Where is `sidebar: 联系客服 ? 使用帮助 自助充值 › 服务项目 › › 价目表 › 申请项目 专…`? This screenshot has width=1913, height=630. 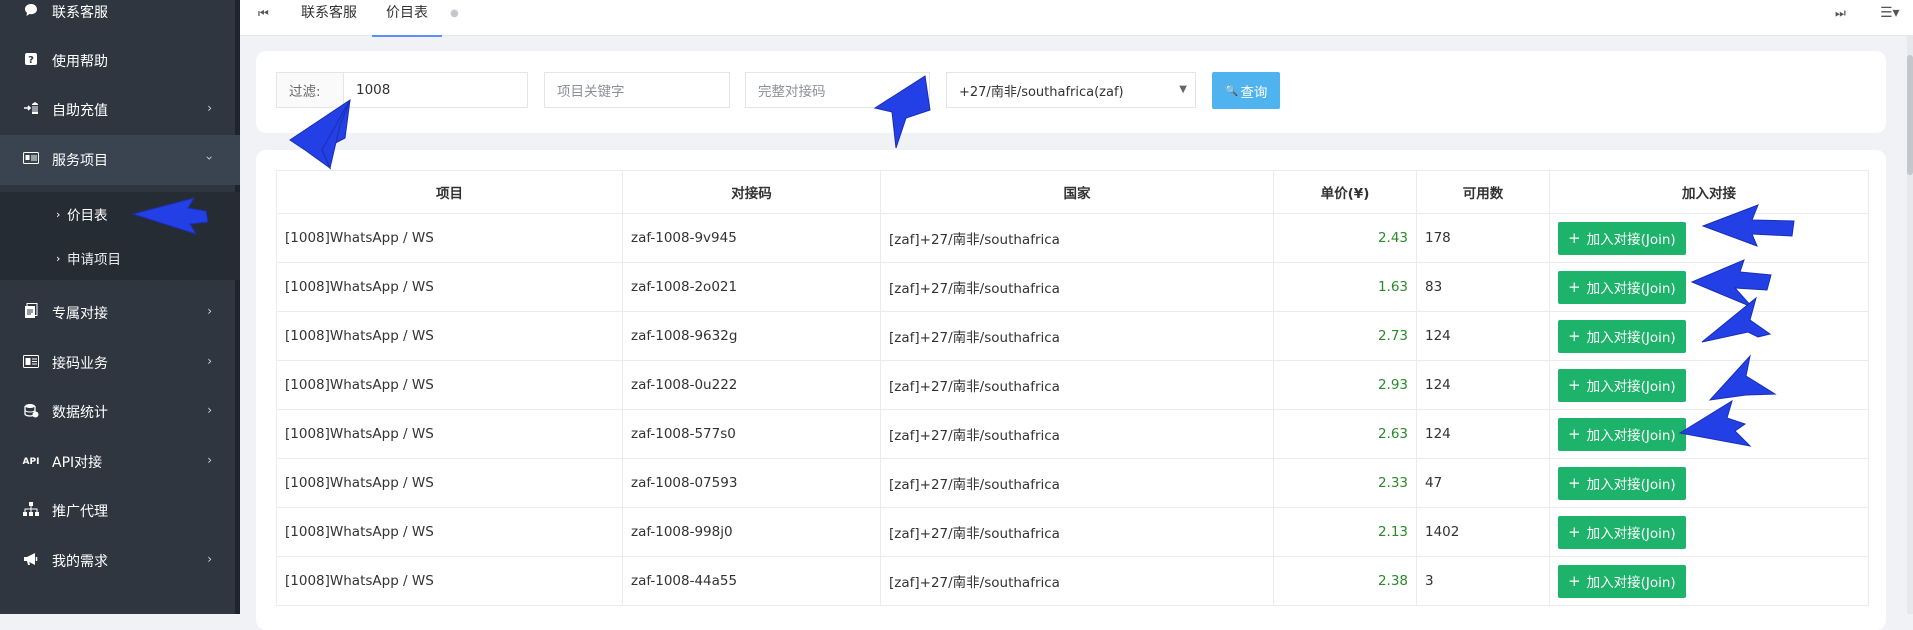
sidebar: 联系客服 ? 使用帮助 自助充值 › 服务项目 › › 价目表 › 申请项目 专… is located at coordinates (120, 307).